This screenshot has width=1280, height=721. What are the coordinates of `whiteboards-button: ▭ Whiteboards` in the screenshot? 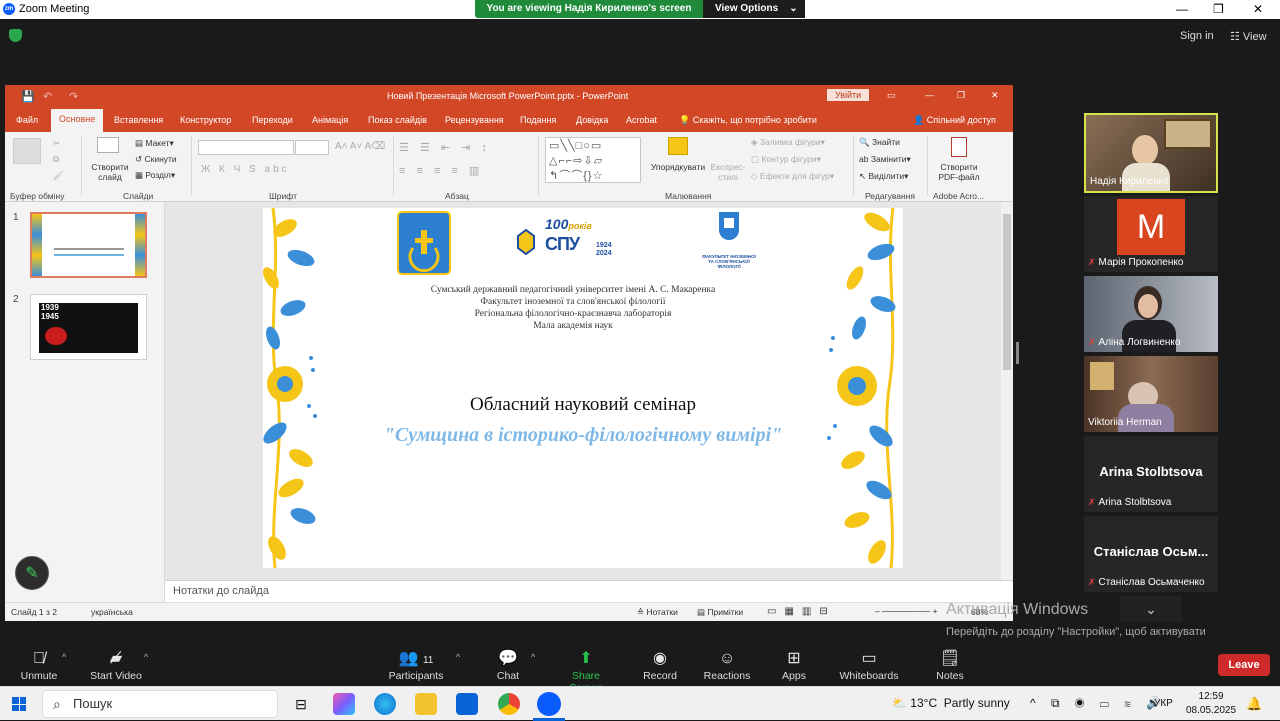 It's located at (869, 665).